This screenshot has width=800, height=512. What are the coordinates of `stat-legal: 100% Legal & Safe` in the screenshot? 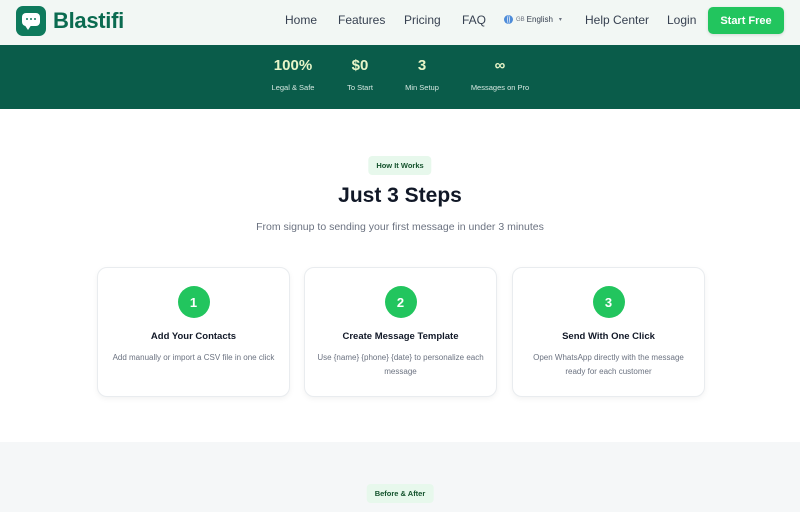 It's located at (293, 74).